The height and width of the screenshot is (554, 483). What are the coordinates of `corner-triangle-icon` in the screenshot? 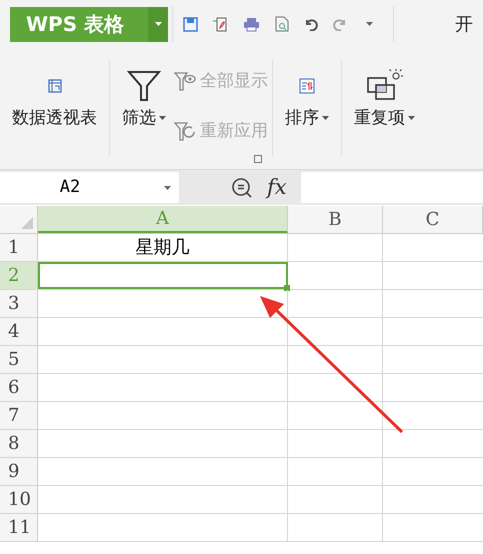 It's located at (27, 223).